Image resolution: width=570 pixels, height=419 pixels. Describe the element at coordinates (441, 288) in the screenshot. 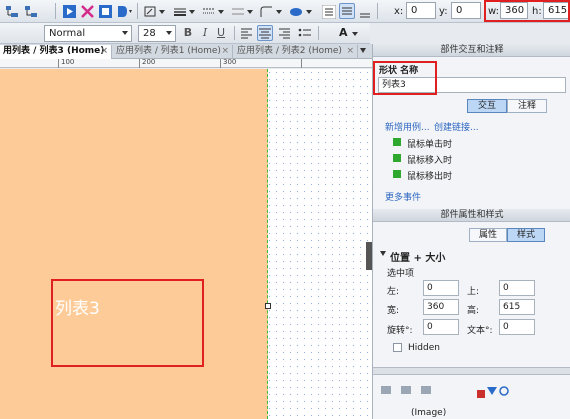

I see `left-input: 0` at that location.